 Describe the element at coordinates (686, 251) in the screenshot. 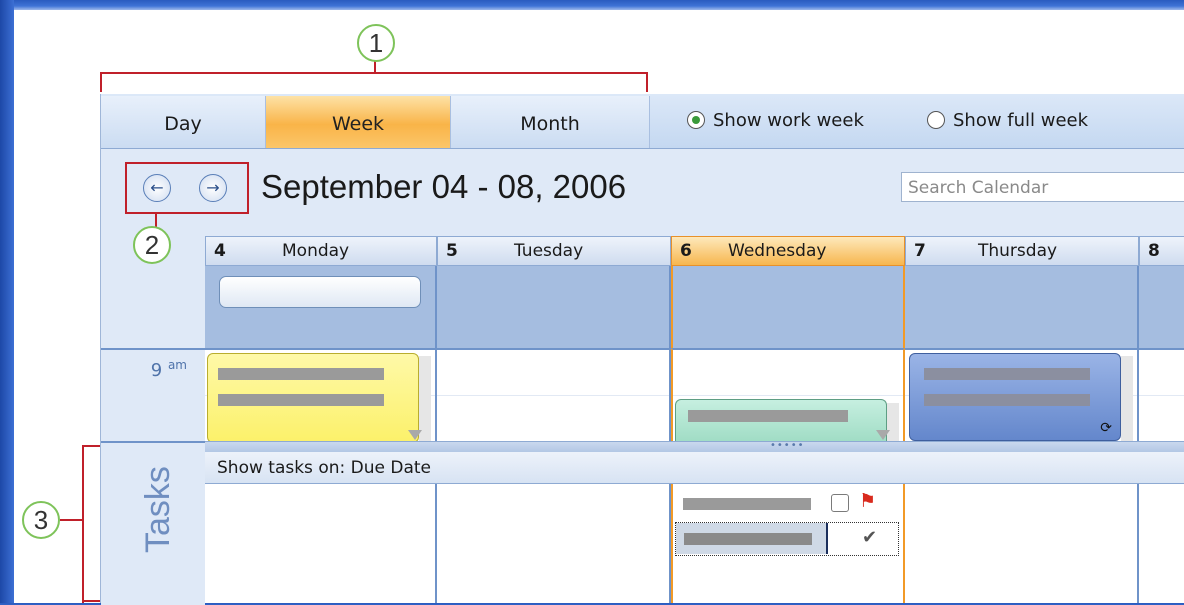

I see `day-number: 6` at that location.